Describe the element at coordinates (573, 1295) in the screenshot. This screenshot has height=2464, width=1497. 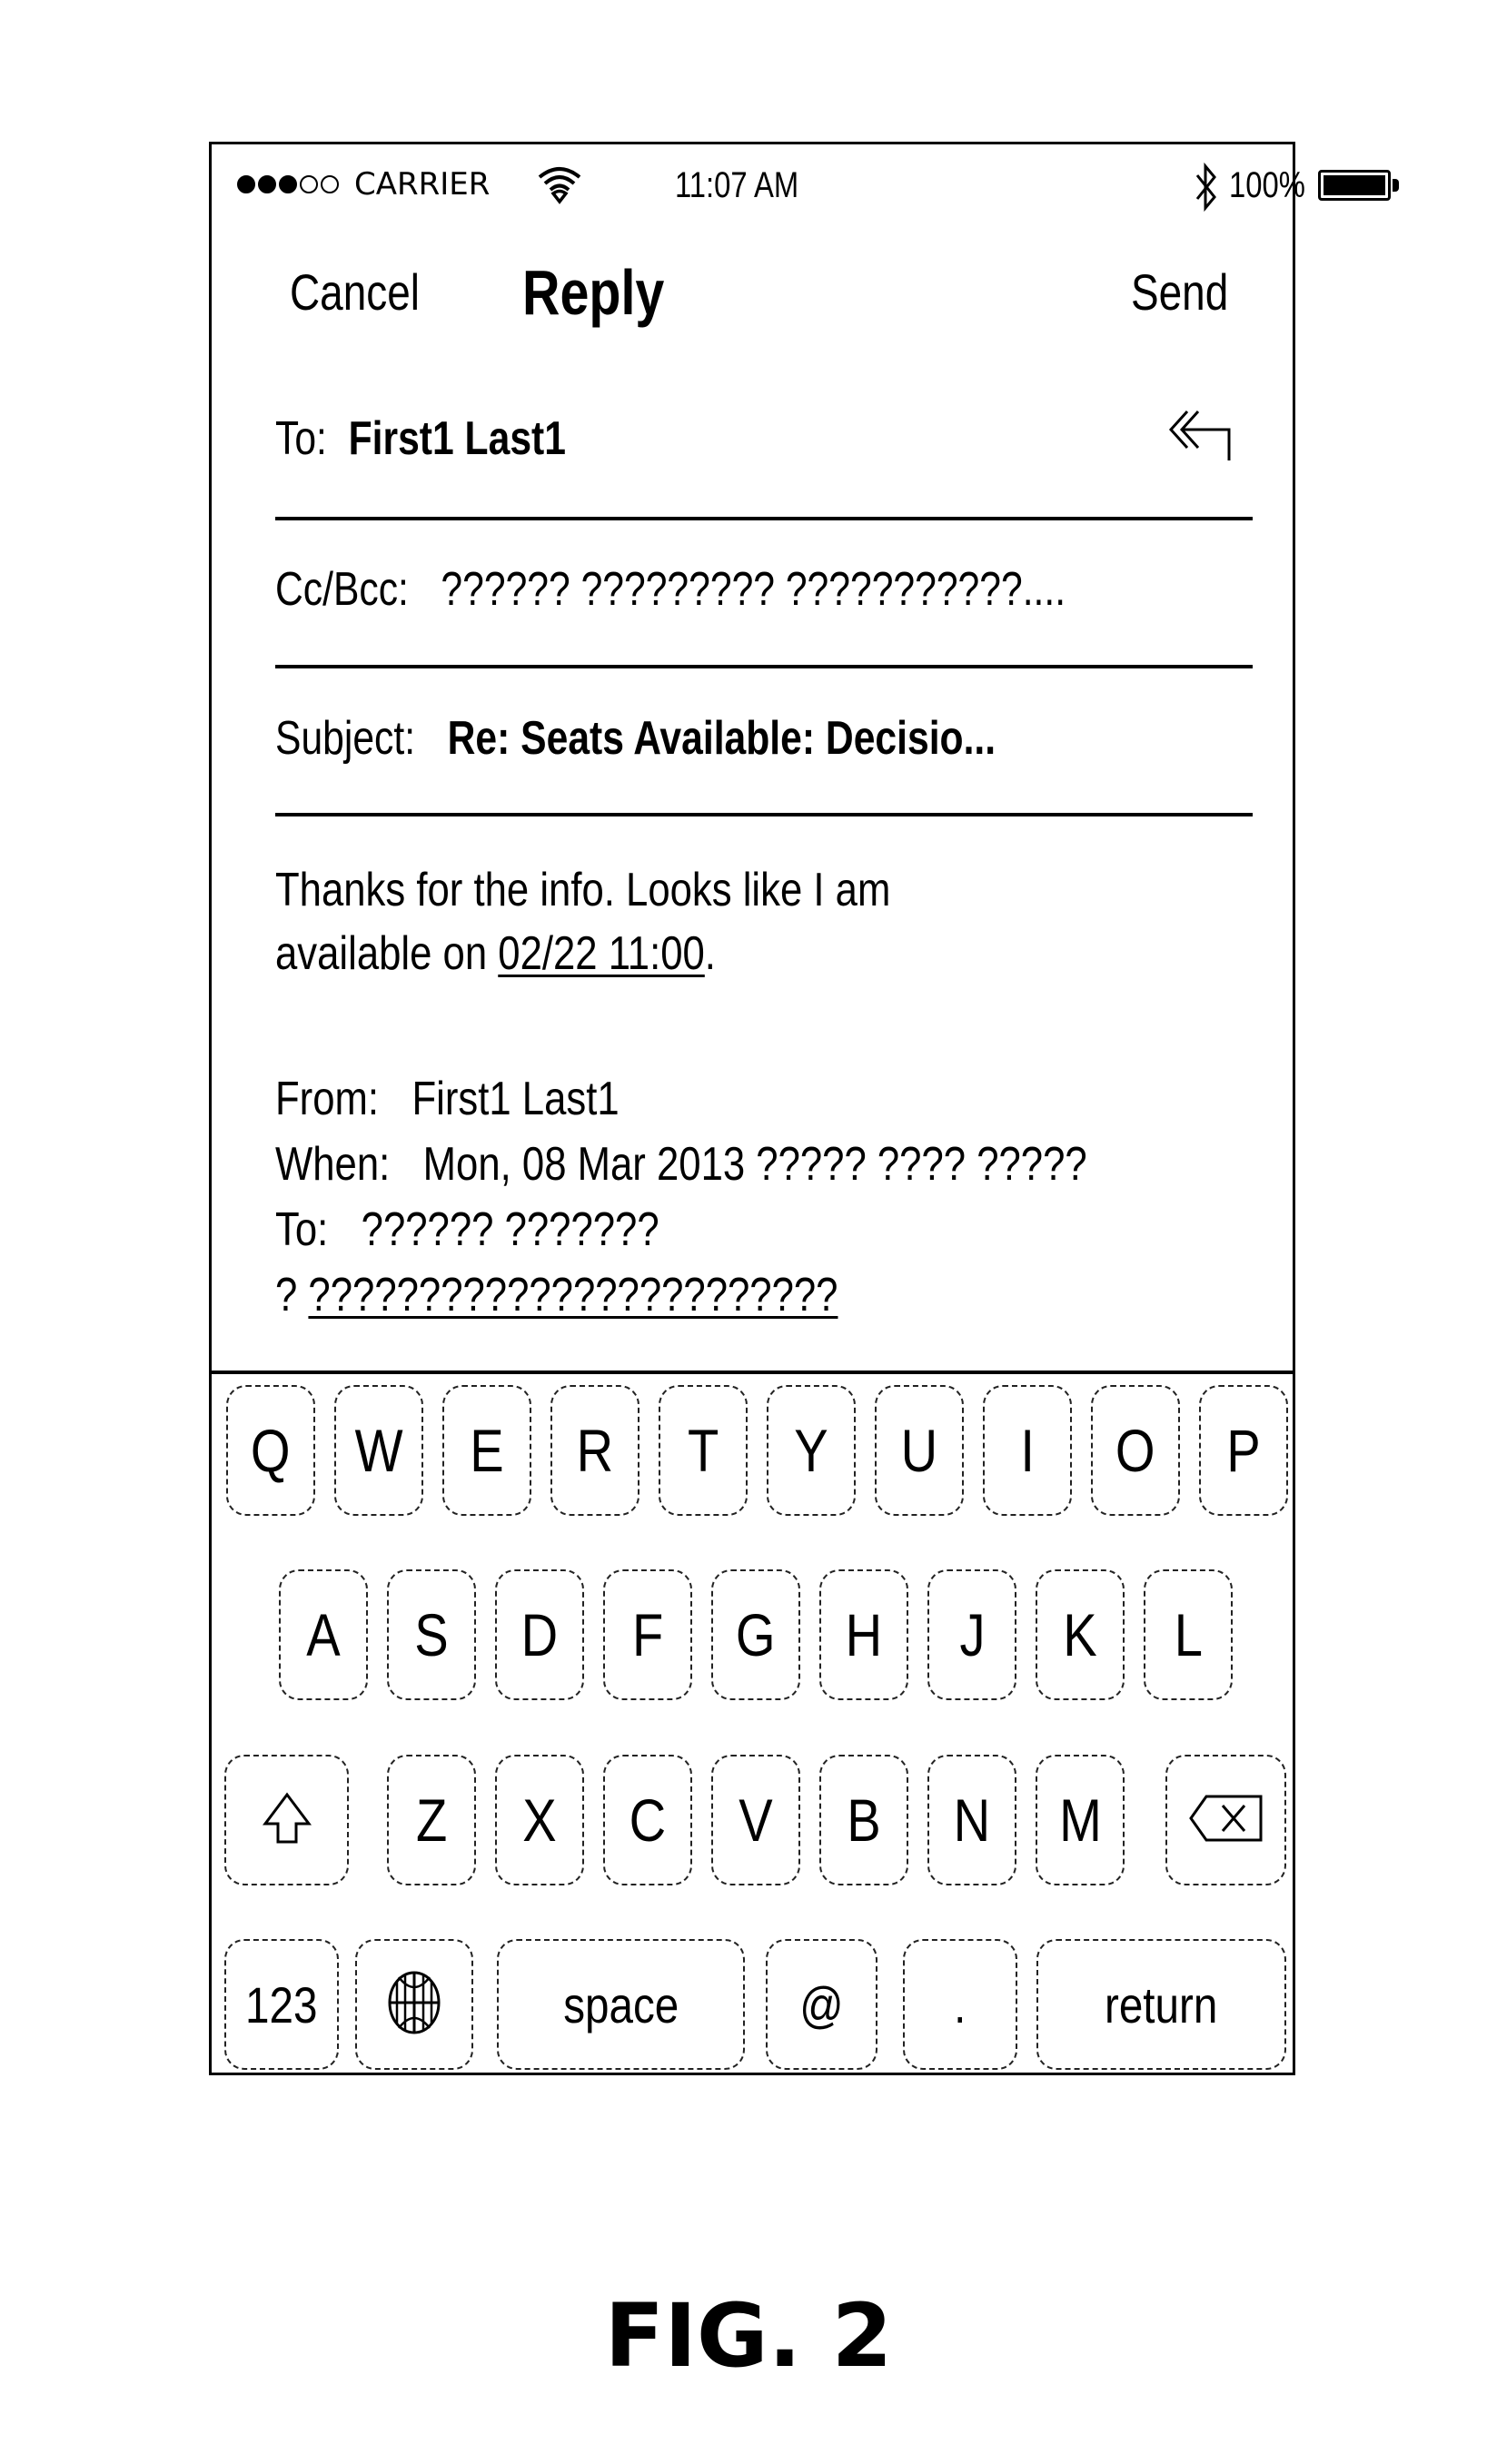
I see `quoted-extra-link: ????????????????????????` at that location.